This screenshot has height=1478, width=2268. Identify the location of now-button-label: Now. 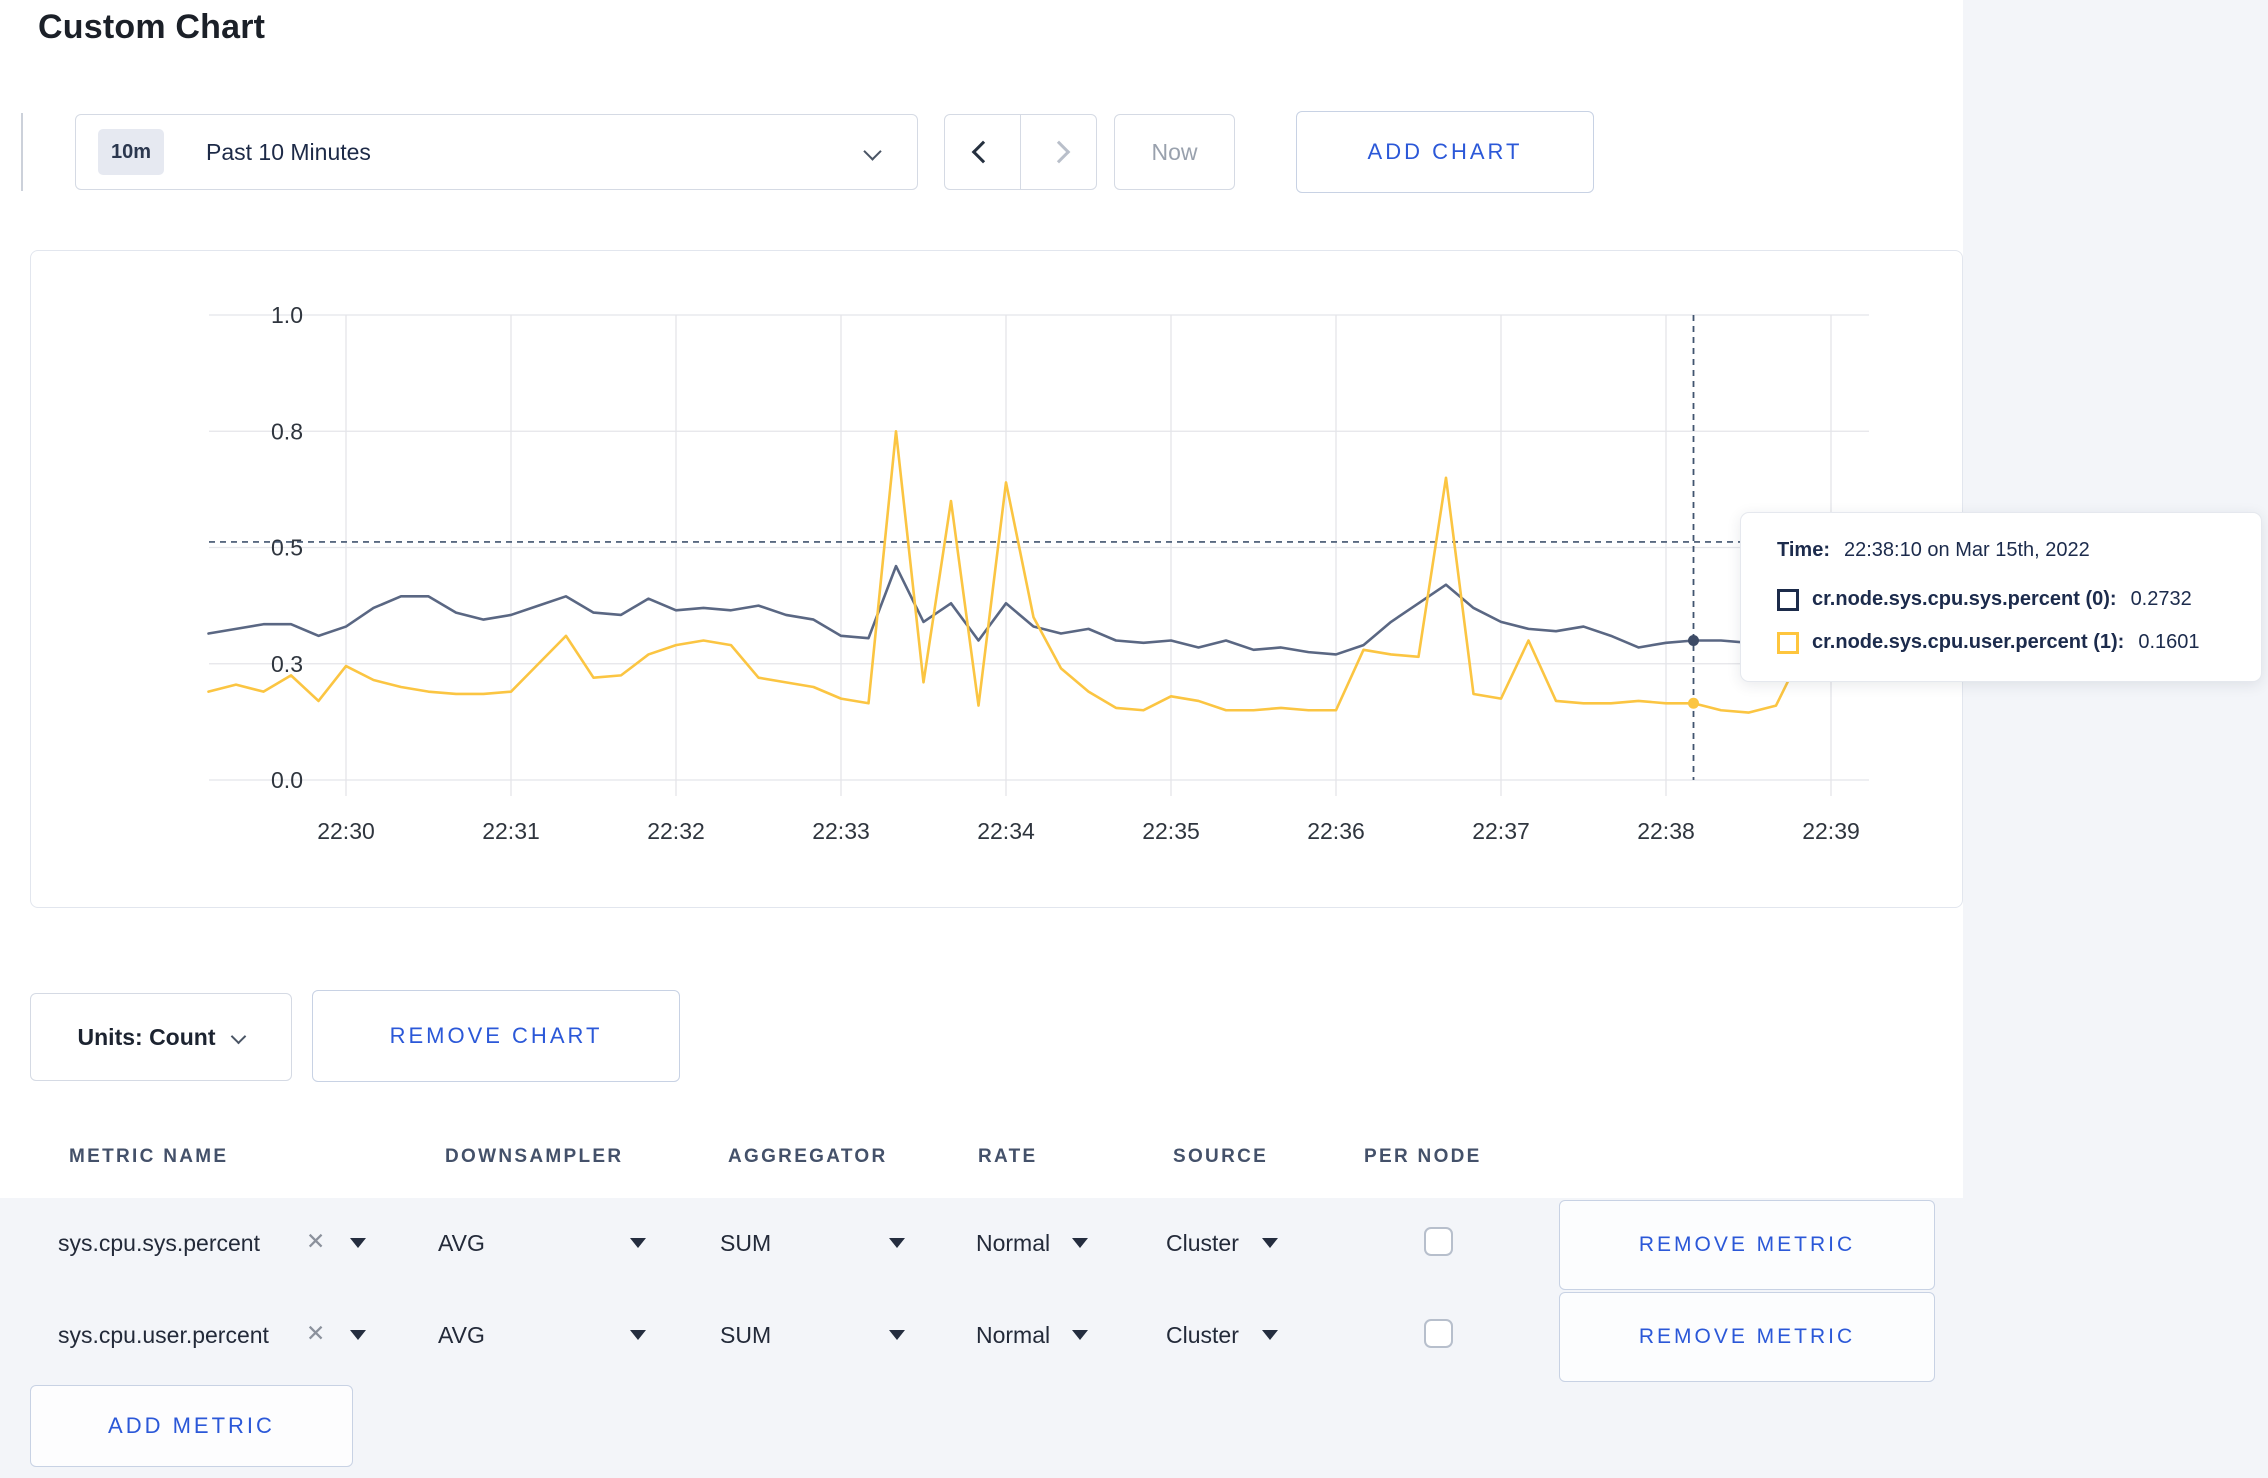
(1174, 151).